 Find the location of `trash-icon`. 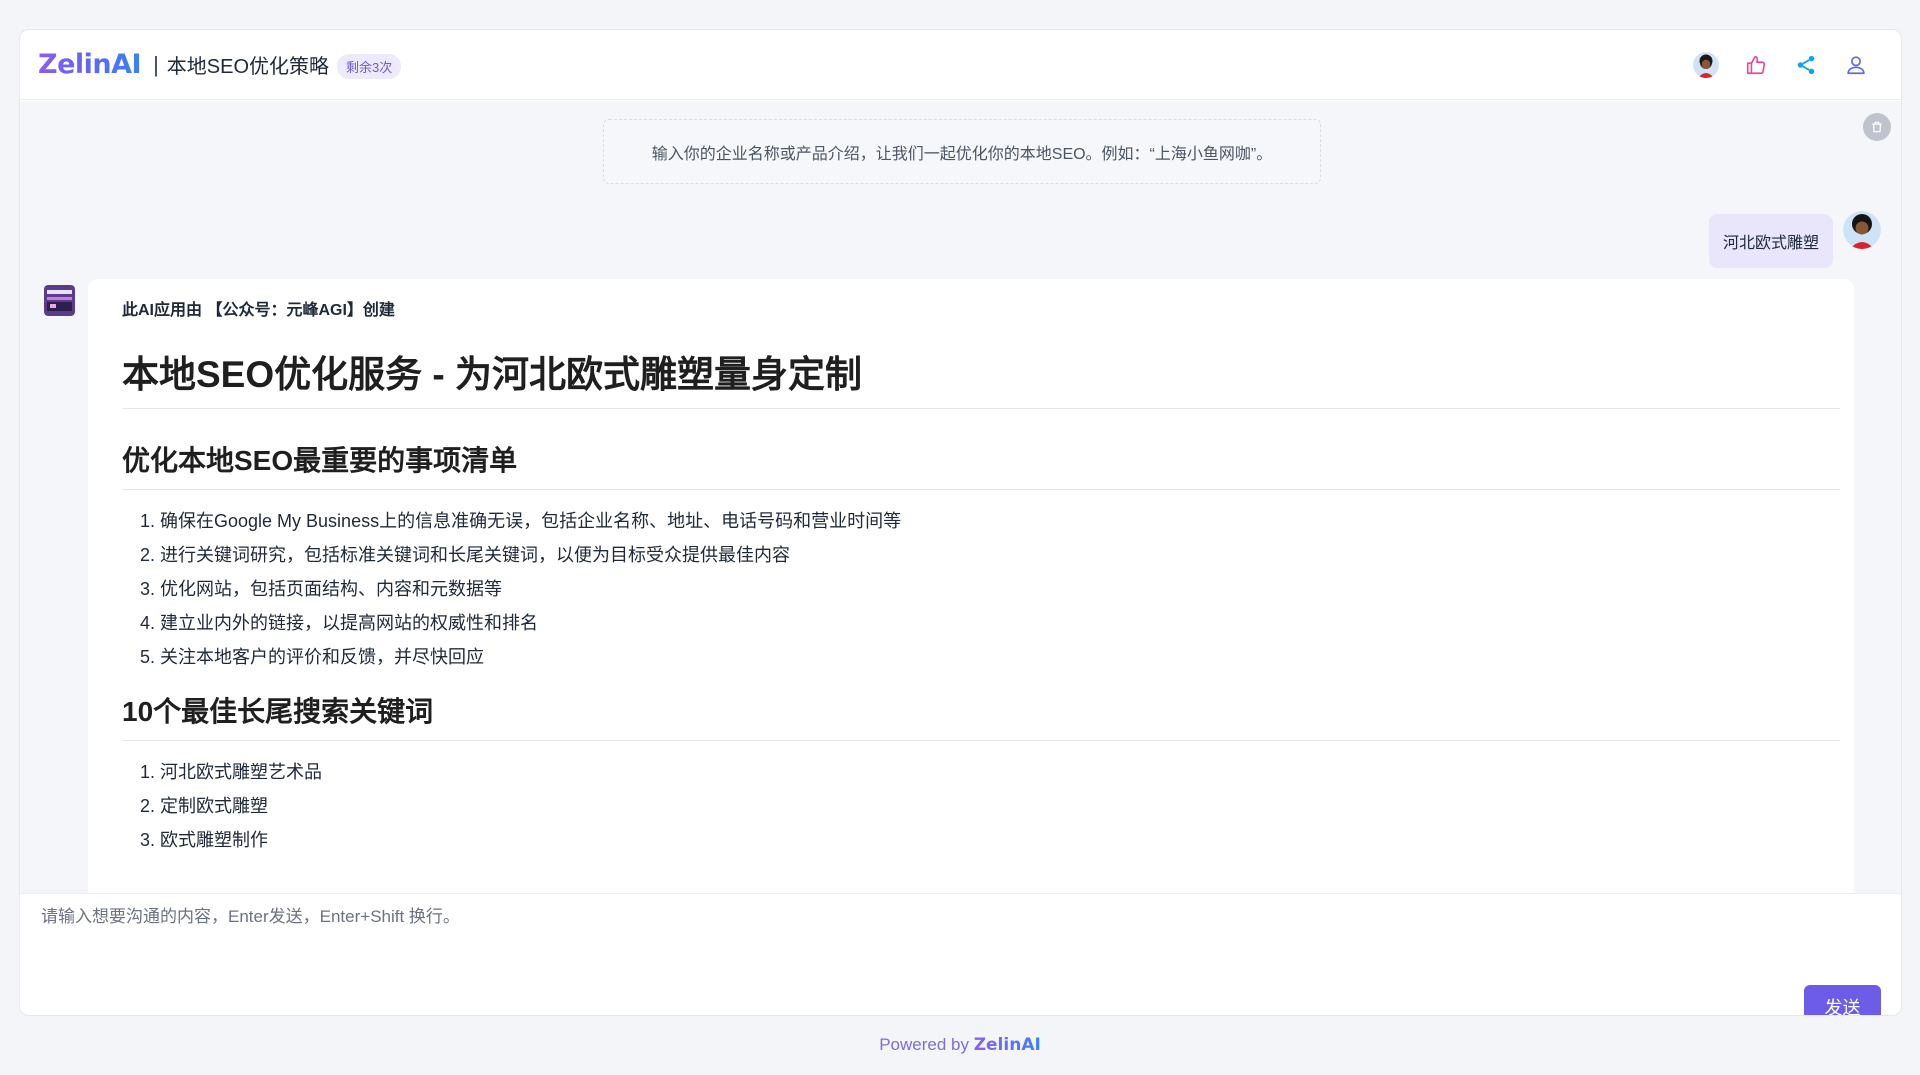

trash-icon is located at coordinates (1877, 127).